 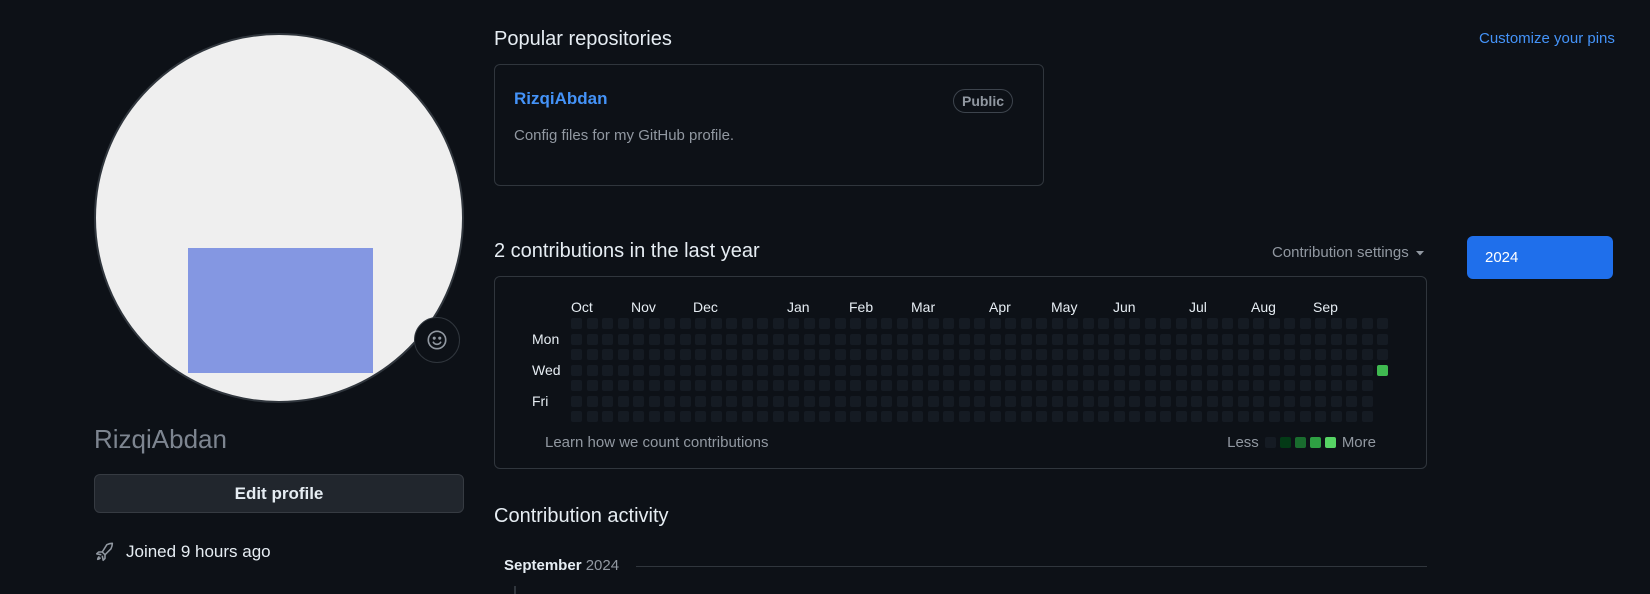 What do you see at coordinates (437, 340) in the screenshot?
I see `set-status-button` at bounding box center [437, 340].